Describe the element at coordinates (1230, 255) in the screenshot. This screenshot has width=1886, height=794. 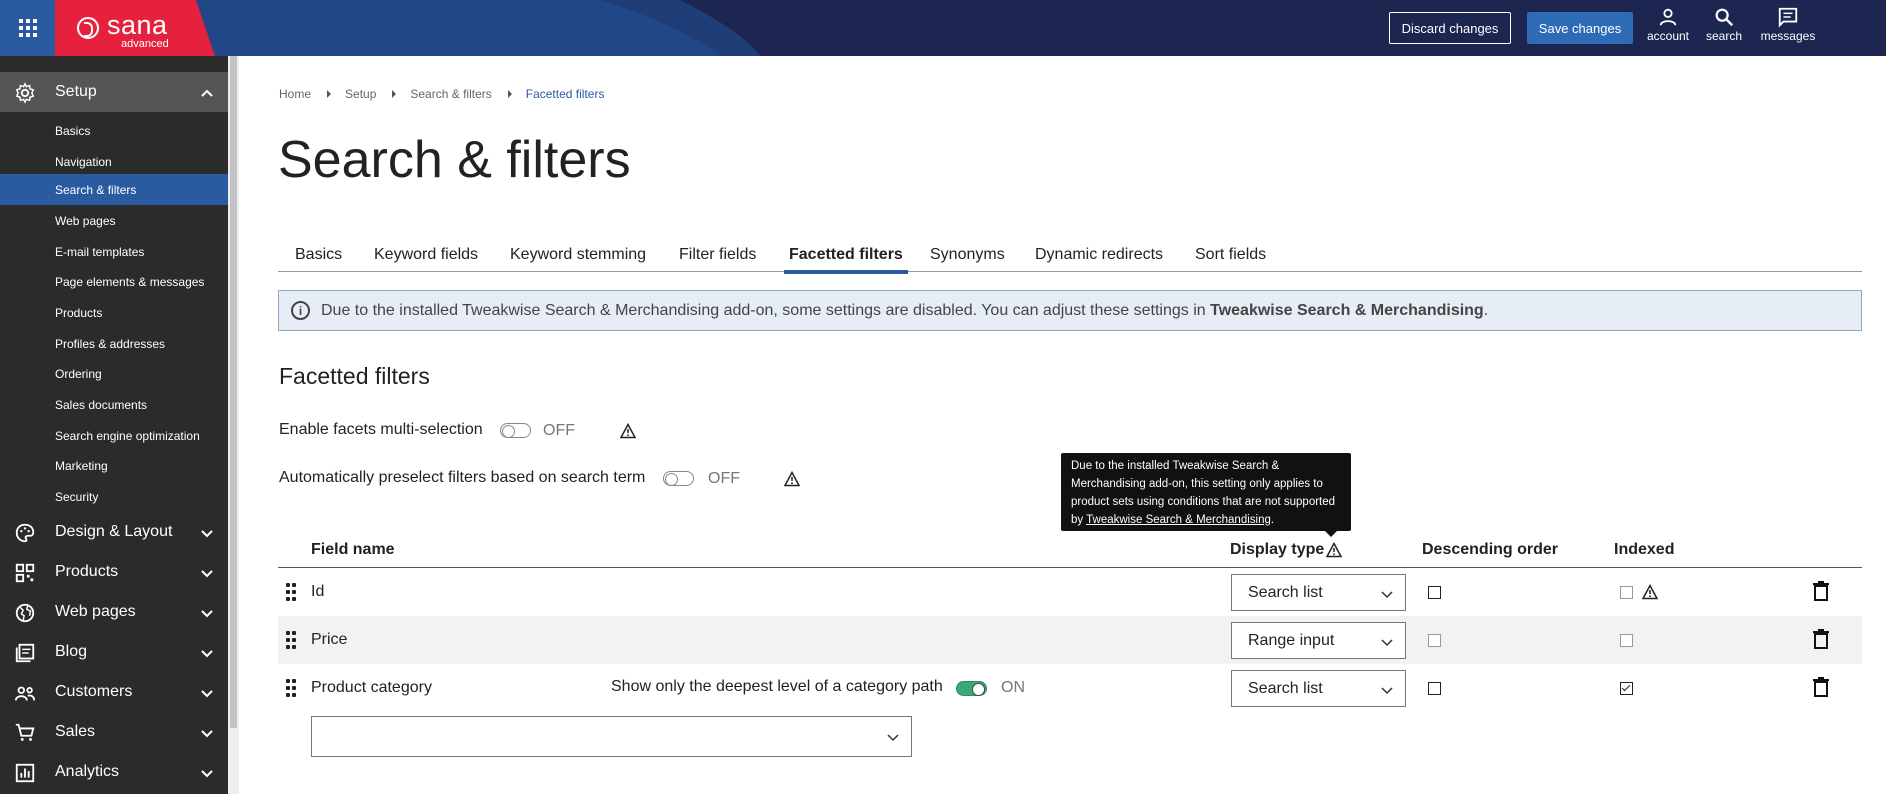
I see `tab-sort-fields: Sort fields` at that location.